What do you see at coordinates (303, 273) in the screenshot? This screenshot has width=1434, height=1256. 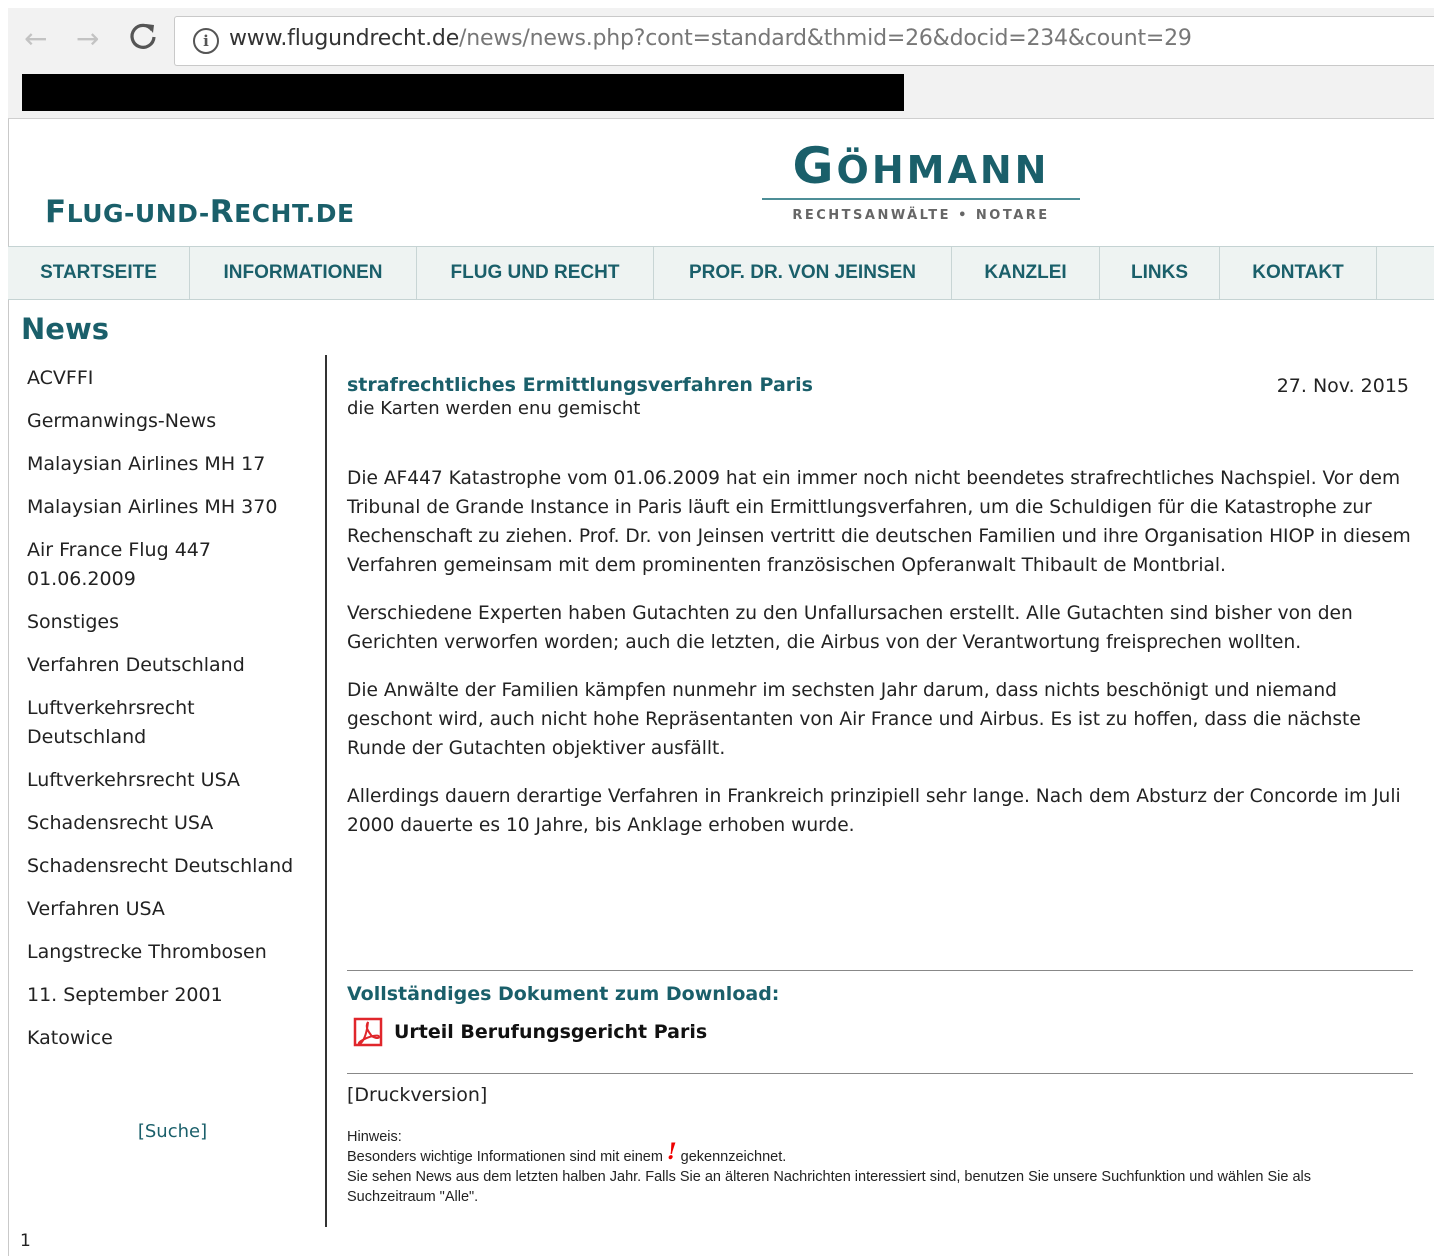 I see `nav-informationen: INFORMATIONEN` at bounding box center [303, 273].